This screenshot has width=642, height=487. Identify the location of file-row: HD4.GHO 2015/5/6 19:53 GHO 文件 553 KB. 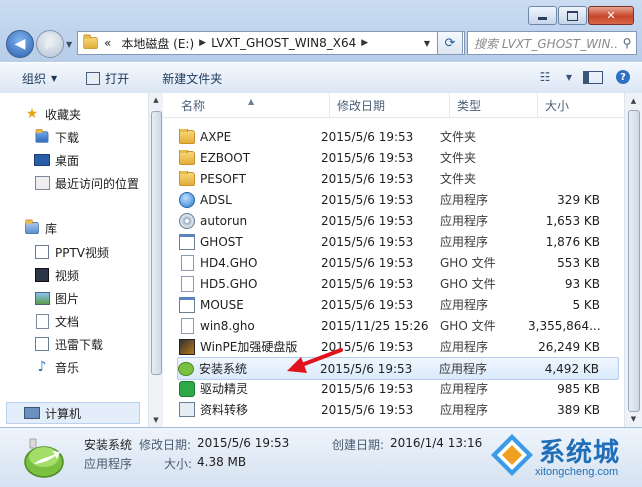
(399, 262).